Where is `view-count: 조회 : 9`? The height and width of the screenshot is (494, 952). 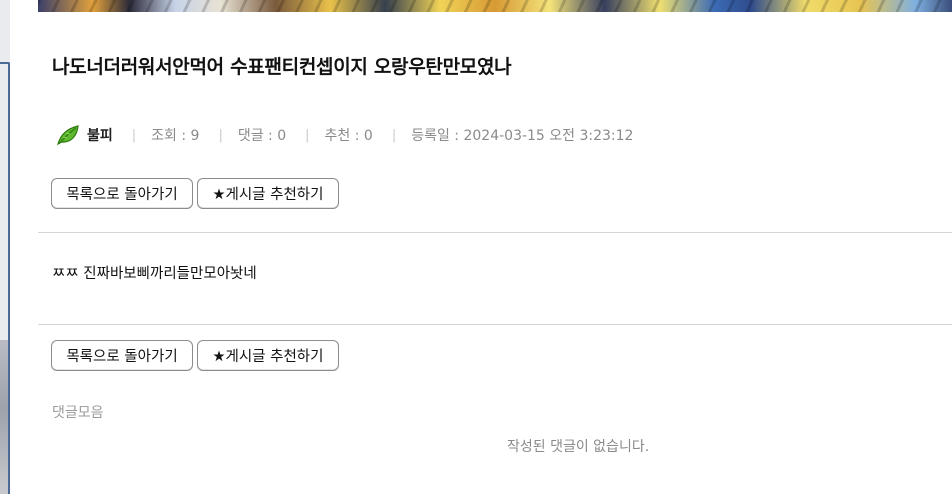
view-count: 조회 : 9 is located at coordinates (175, 136).